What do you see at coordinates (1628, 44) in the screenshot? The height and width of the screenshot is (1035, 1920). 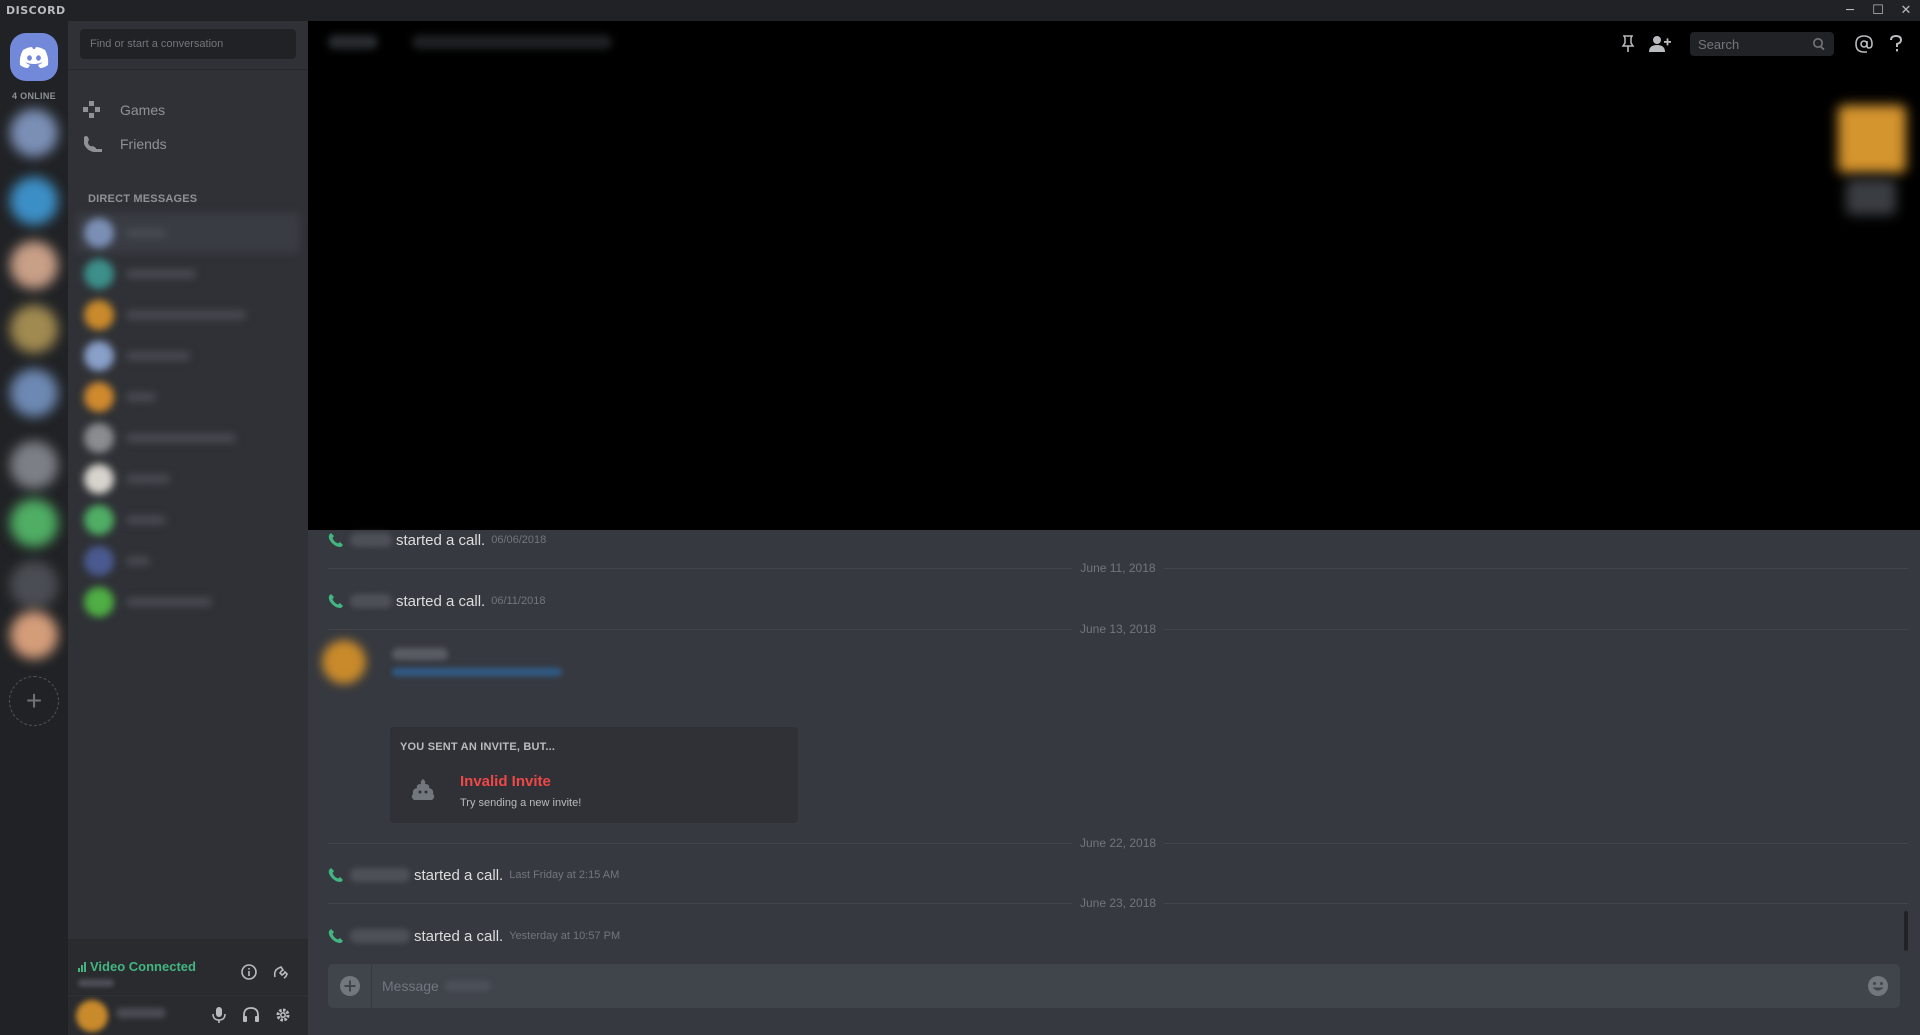 I see `pin-icon` at bounding box center [1628, 44].